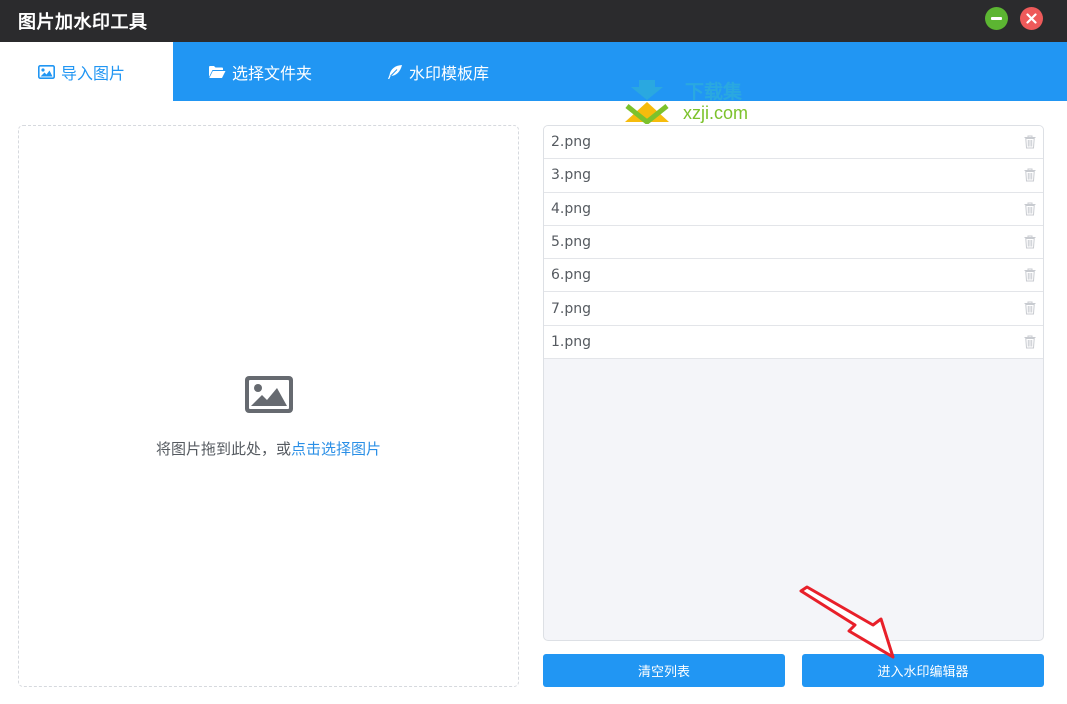 The image size is (1067, 704). I want to click on watermark-text-cn: 下载集, so click(714, 91).